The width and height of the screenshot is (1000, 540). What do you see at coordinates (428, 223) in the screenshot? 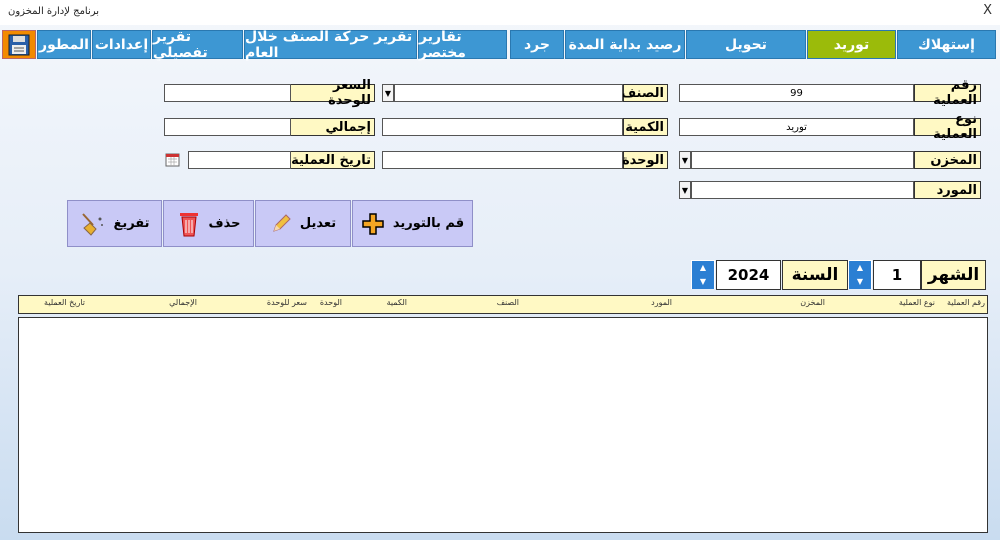
I see `supply-button-label: قم بالتوريد` at bounding box center [428, 223].